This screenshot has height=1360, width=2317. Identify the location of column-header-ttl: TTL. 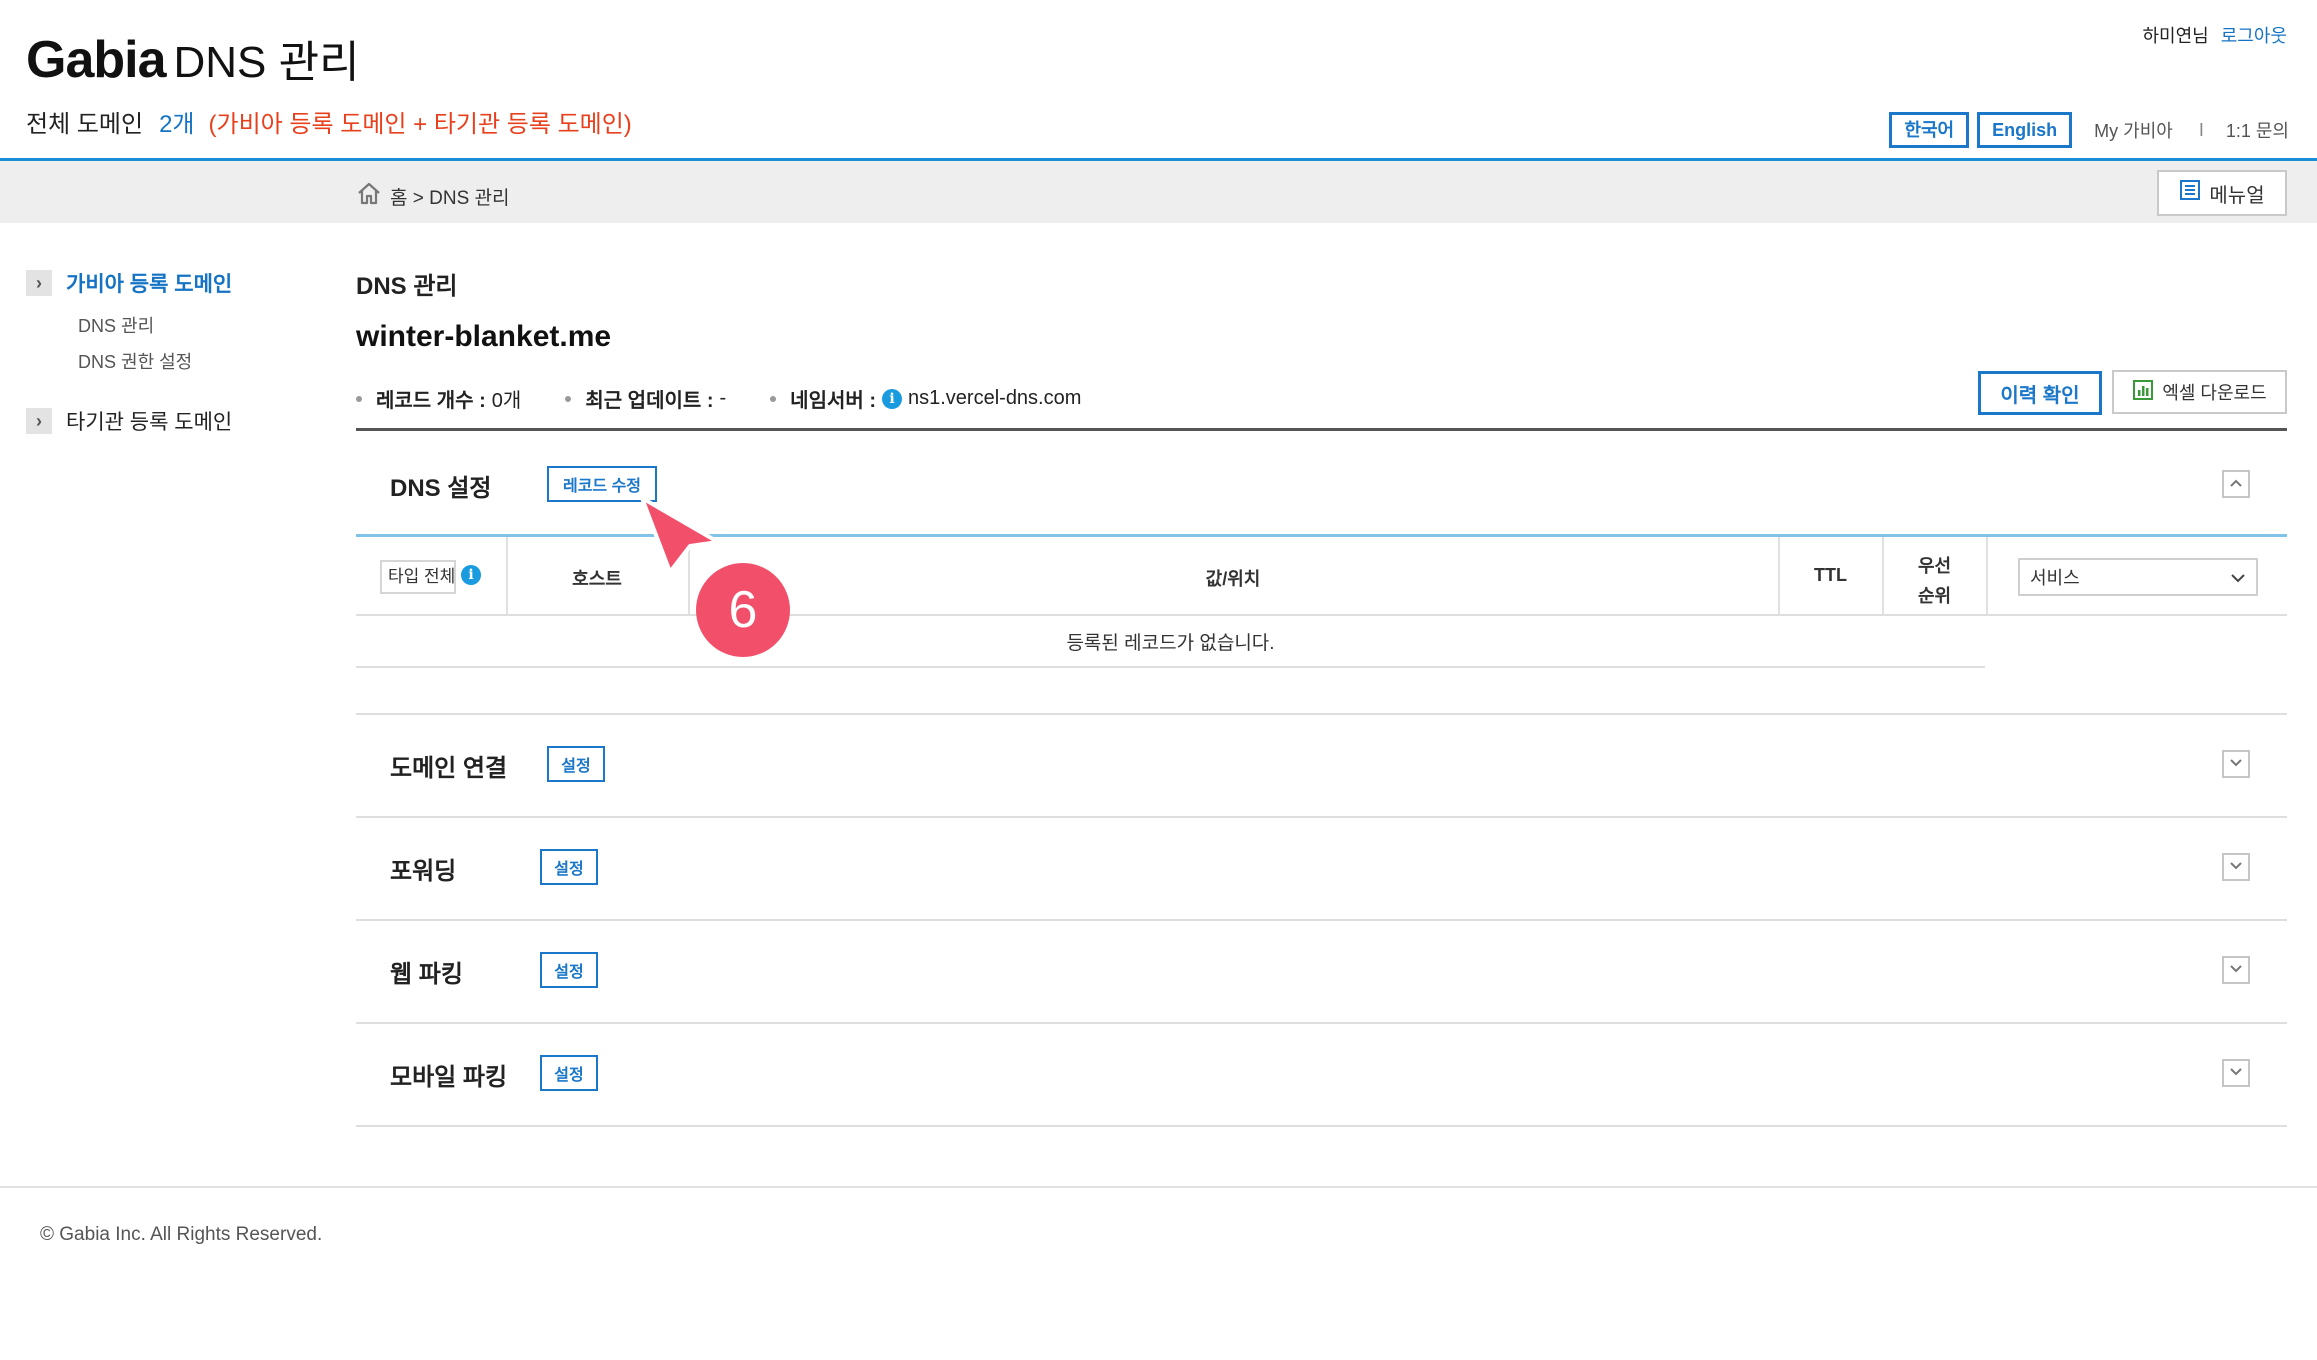
(1830, 575).